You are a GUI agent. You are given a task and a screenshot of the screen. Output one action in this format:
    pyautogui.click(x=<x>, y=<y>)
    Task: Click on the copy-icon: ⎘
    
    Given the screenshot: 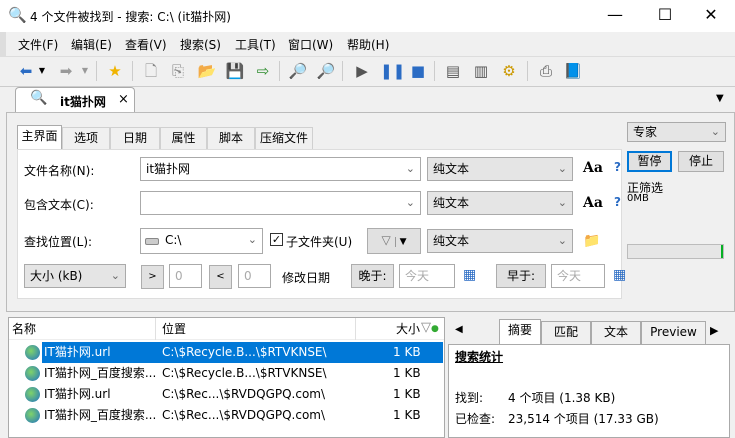 What is the action you would take?
    pyautogui.click(x=178, y=71)
    